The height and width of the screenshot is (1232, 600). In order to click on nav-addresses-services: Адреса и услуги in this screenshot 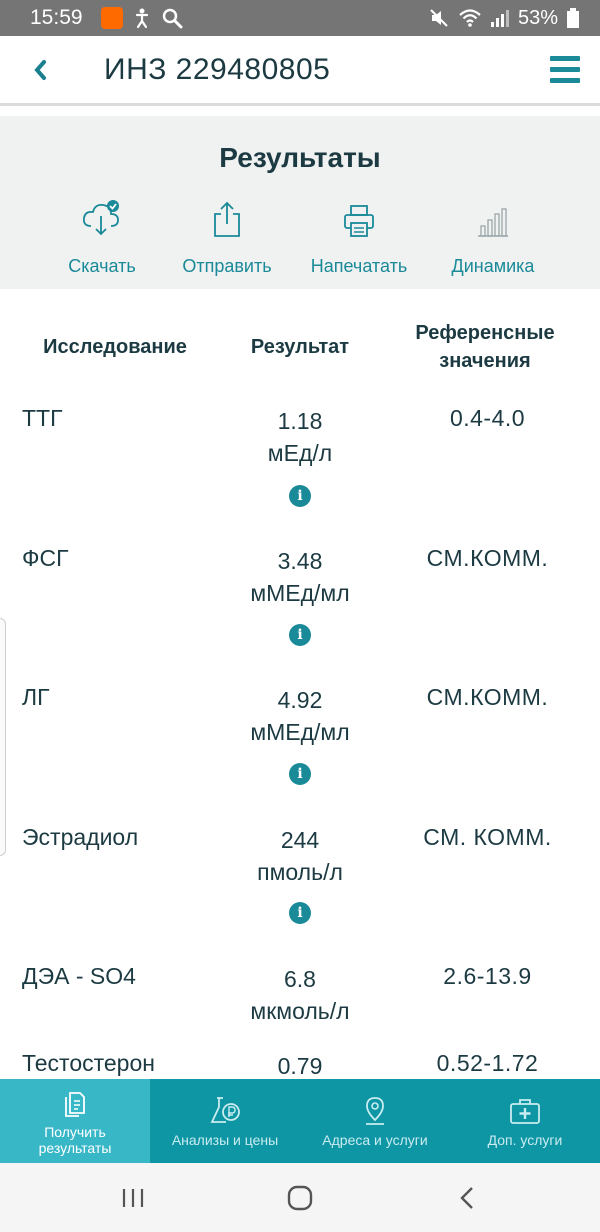, I will do `click(375, 1121)`.